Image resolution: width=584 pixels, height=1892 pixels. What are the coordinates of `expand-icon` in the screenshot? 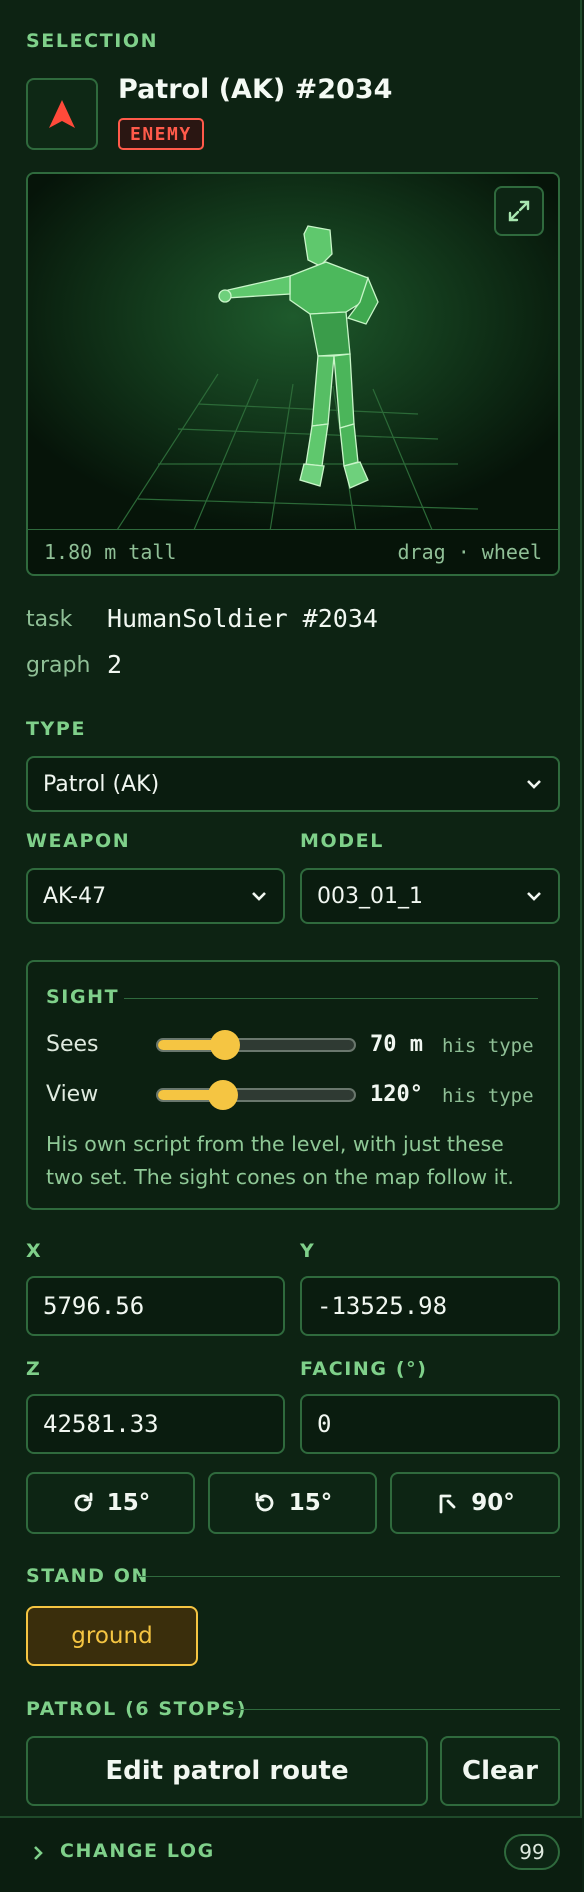 It's located at (519, 211).